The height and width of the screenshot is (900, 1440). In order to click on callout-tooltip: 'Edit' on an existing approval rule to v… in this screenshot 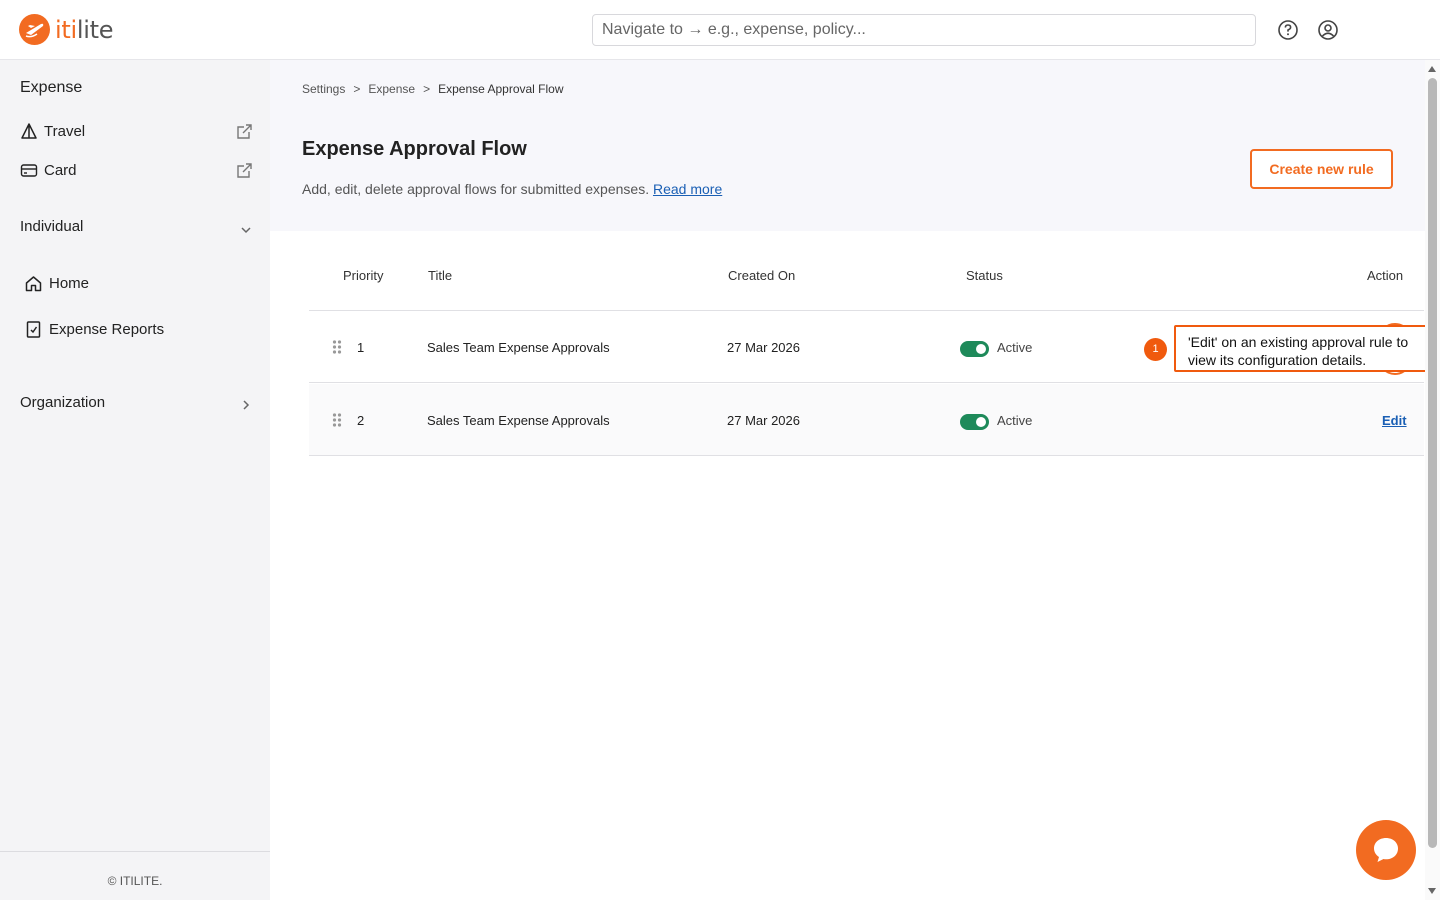, I will do `click(1304, 348)`.